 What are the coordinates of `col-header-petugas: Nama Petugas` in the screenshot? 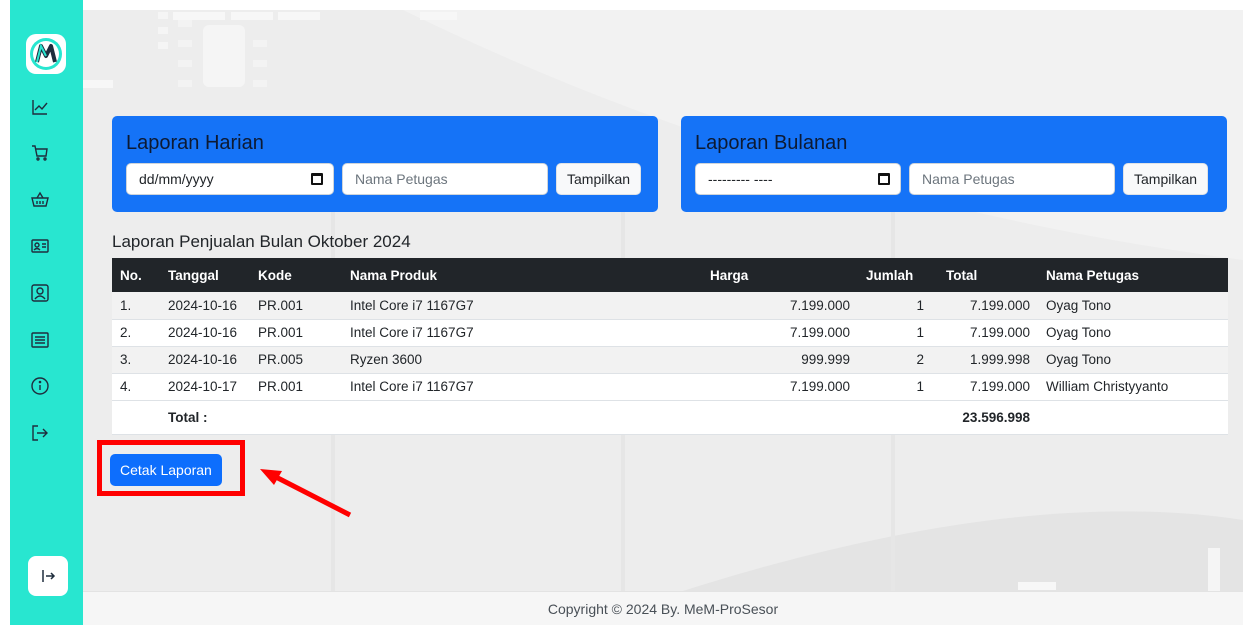 It's located at (1133, 275).